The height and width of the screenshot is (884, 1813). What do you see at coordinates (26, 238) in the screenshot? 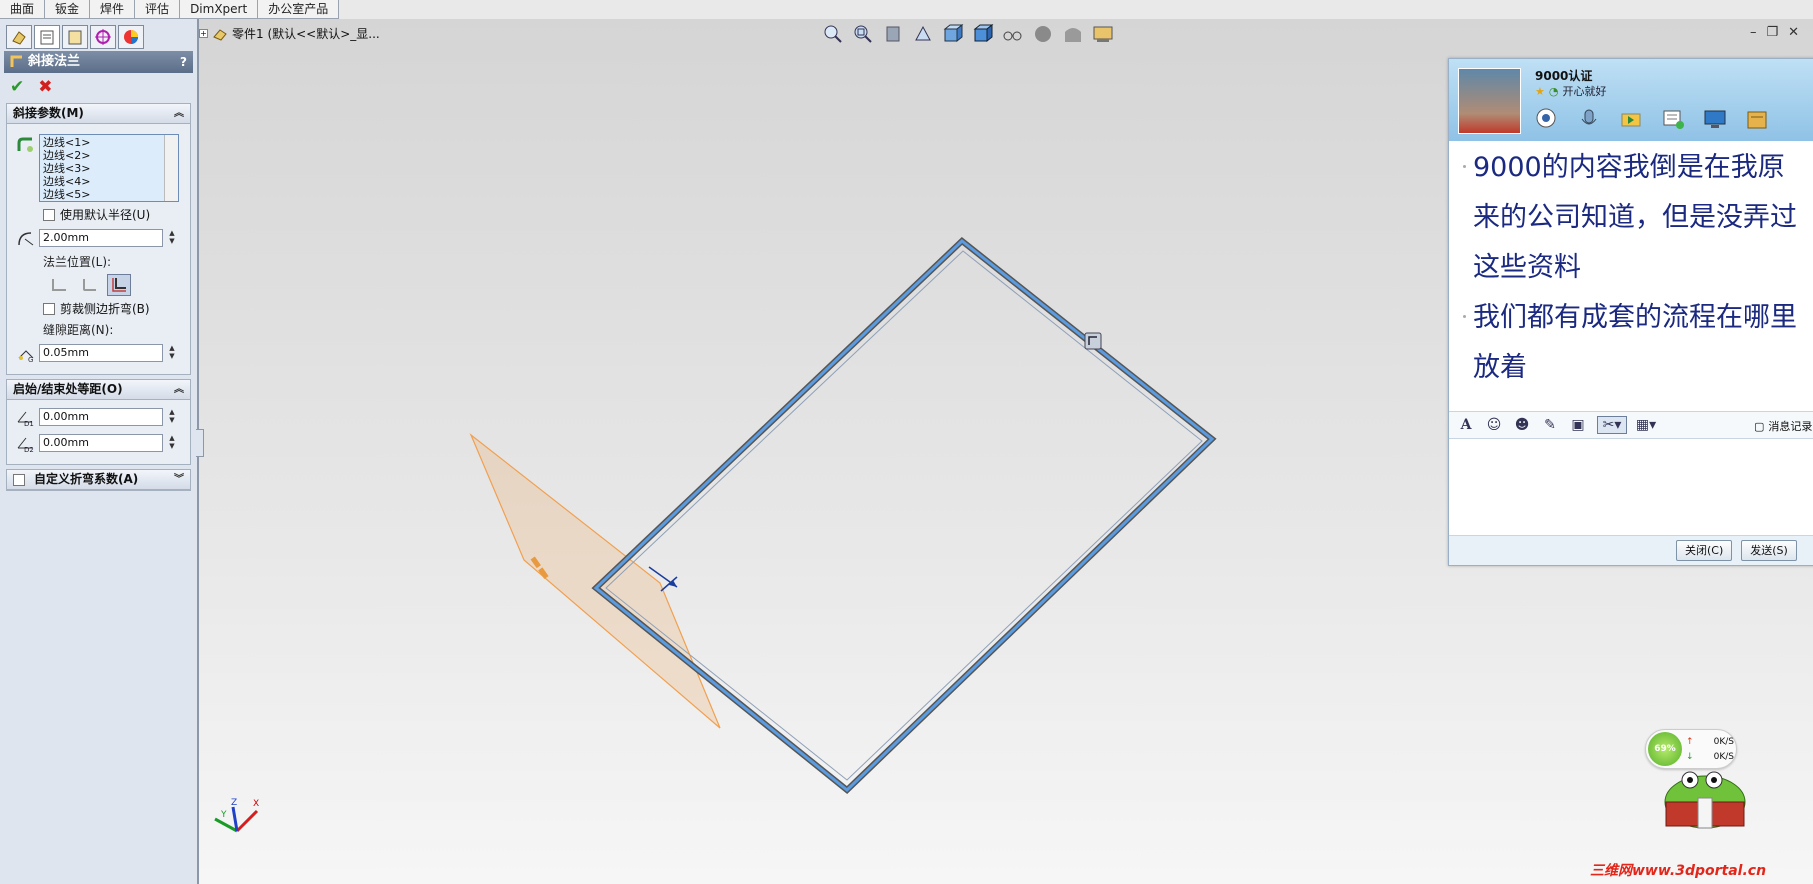
I see `bend-radius-icon` at bounding box center [26, 238].